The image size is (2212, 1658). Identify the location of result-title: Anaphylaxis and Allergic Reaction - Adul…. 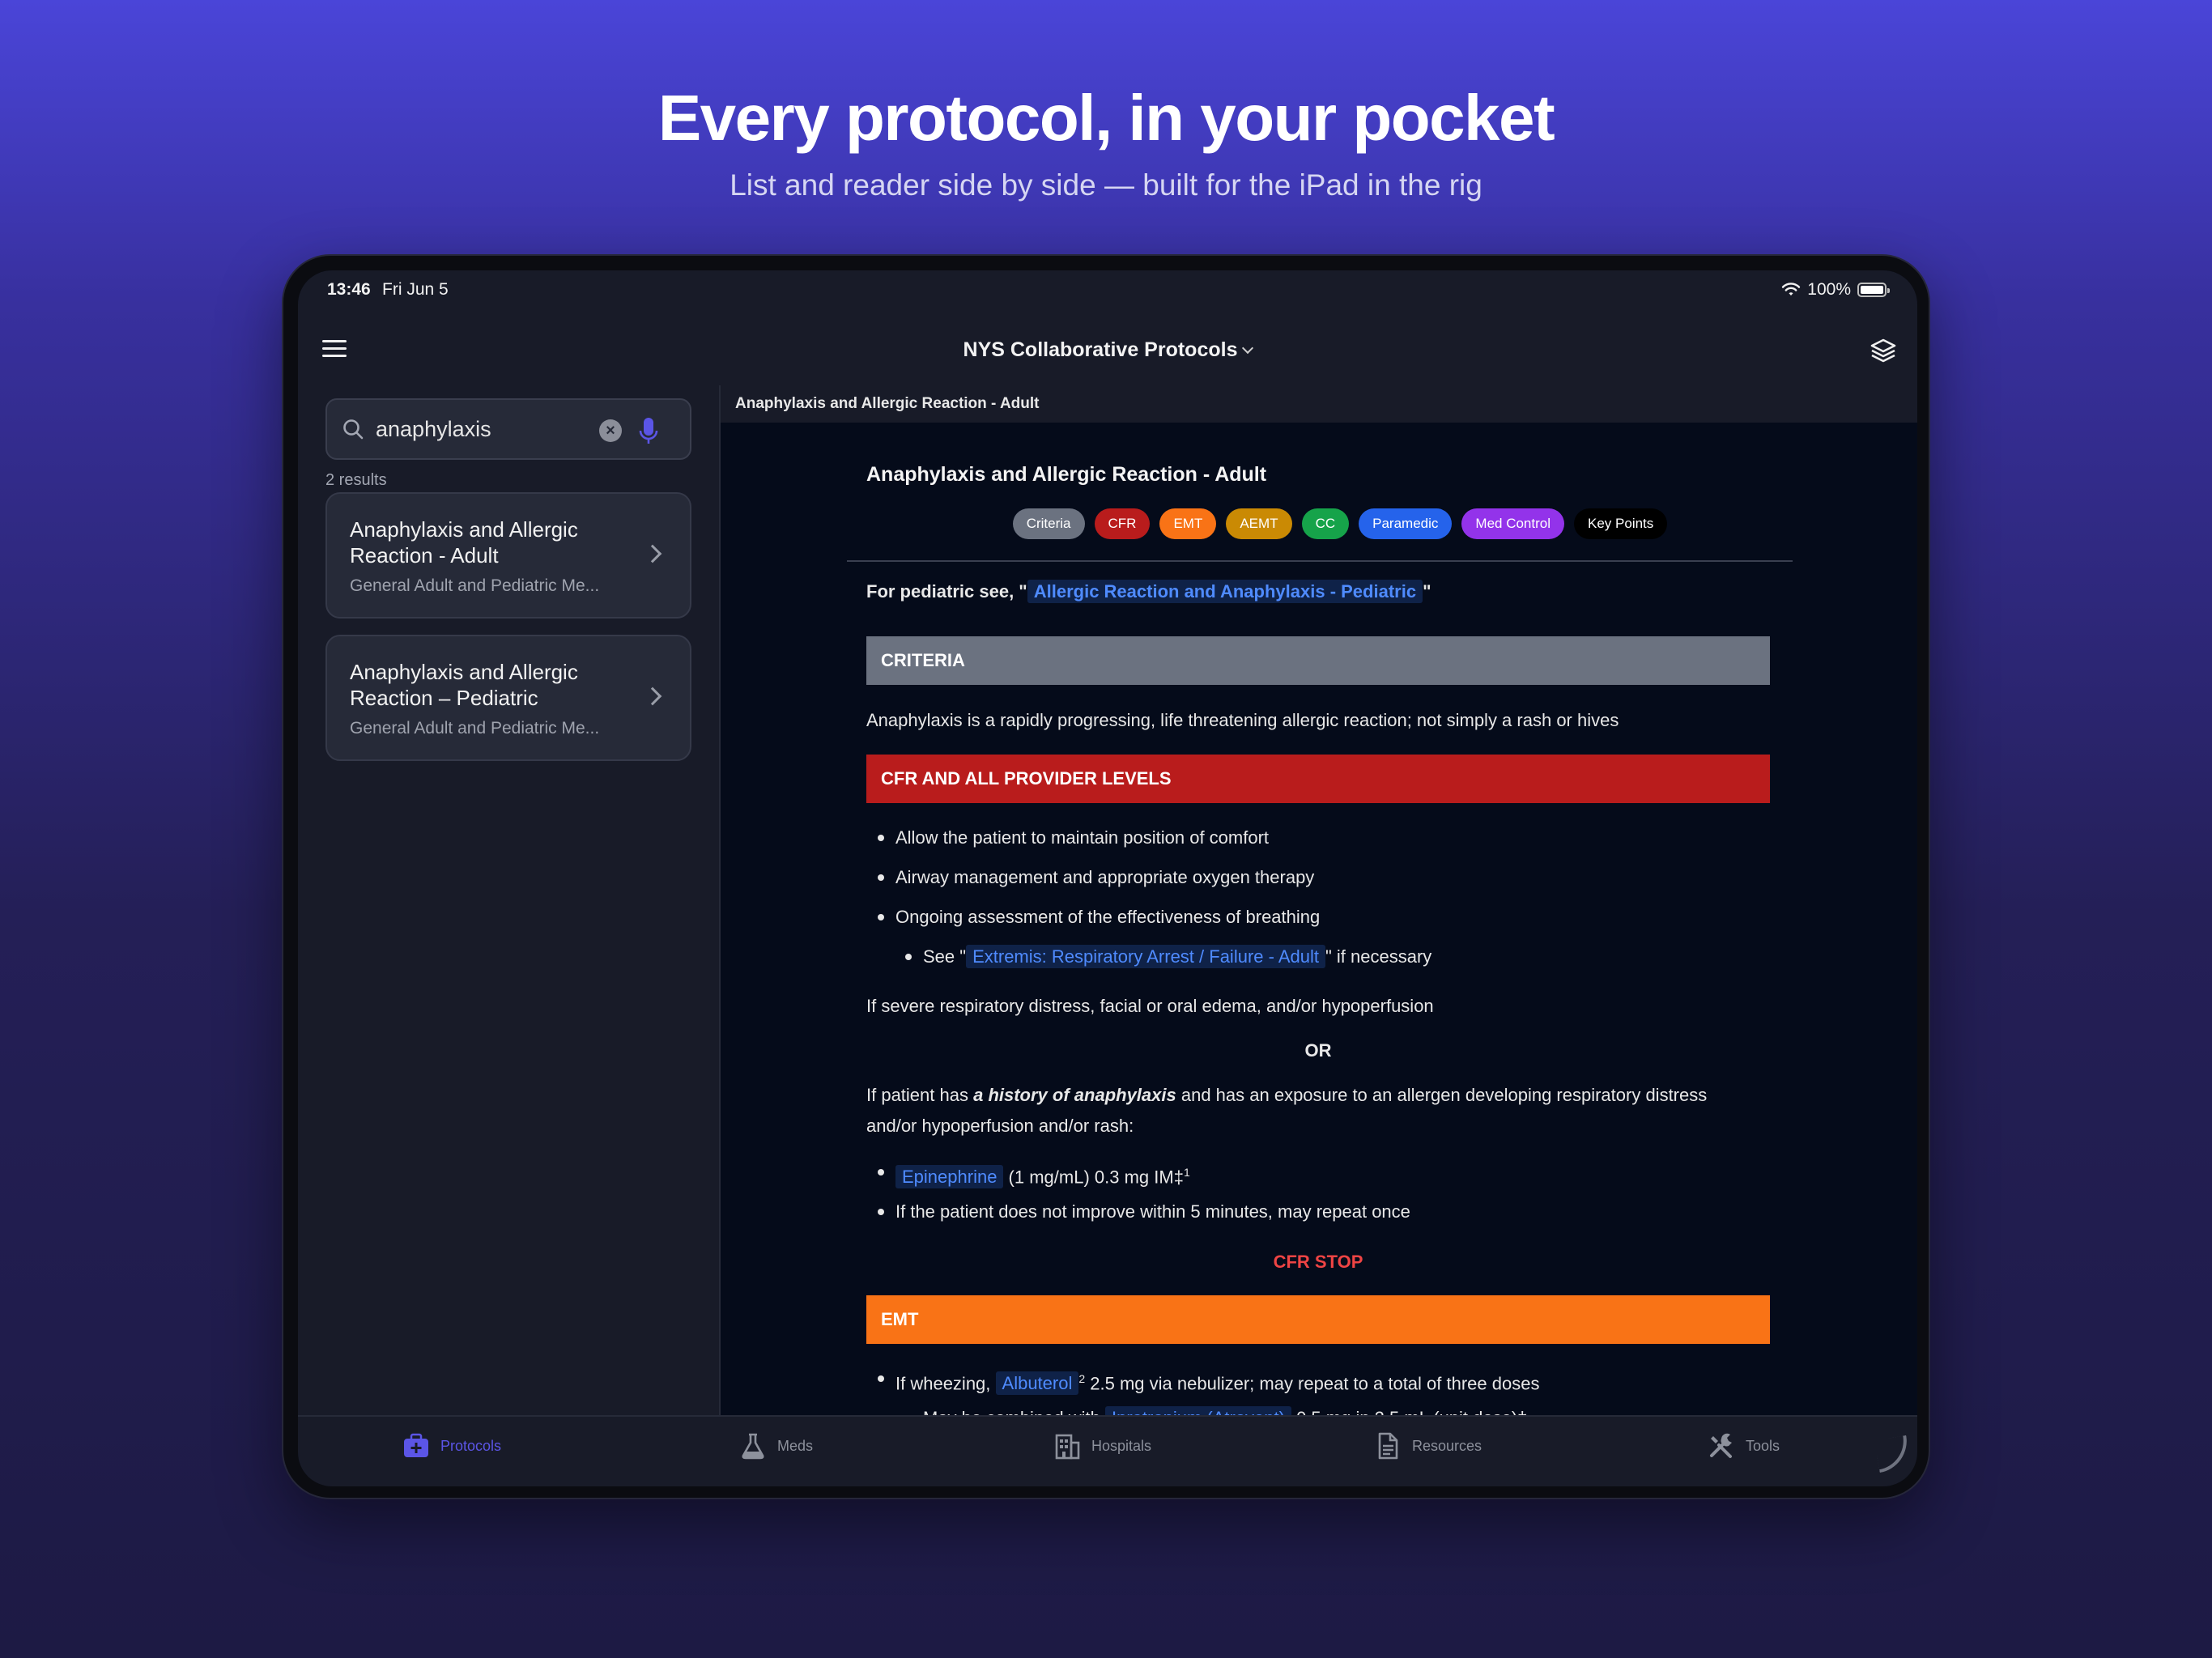
(464, 542).